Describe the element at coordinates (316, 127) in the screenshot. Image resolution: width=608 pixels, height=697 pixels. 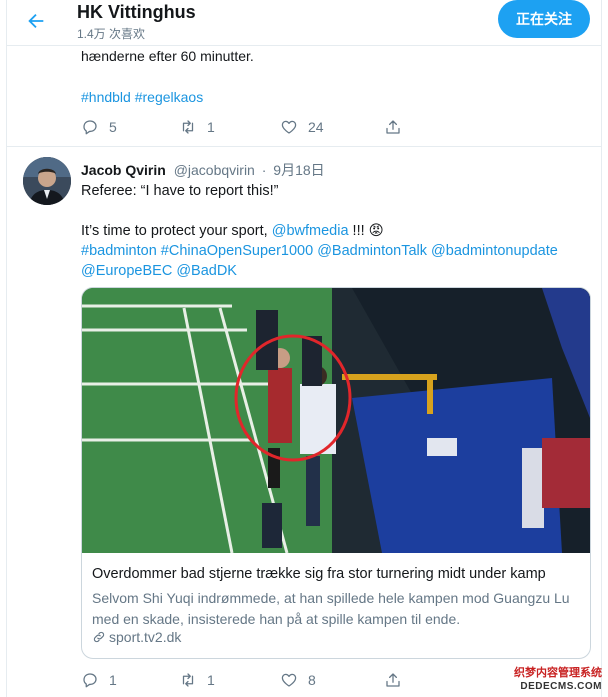
I see `like-count: 24` at that location.